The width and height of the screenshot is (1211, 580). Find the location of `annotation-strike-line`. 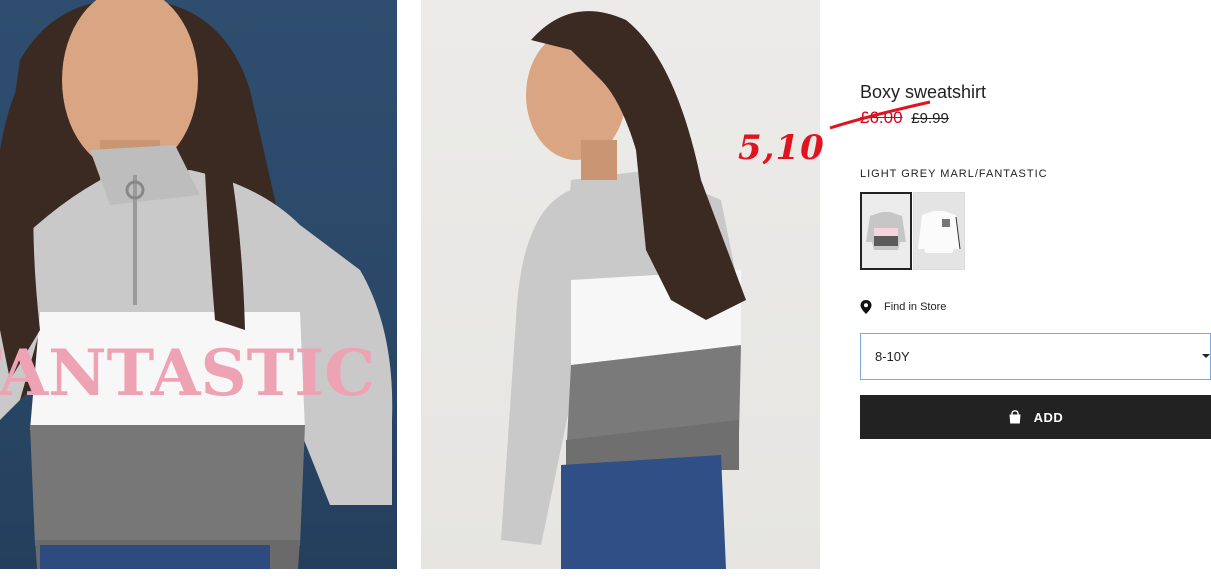

annotation-strike-line is located at coordinates (880, 115).